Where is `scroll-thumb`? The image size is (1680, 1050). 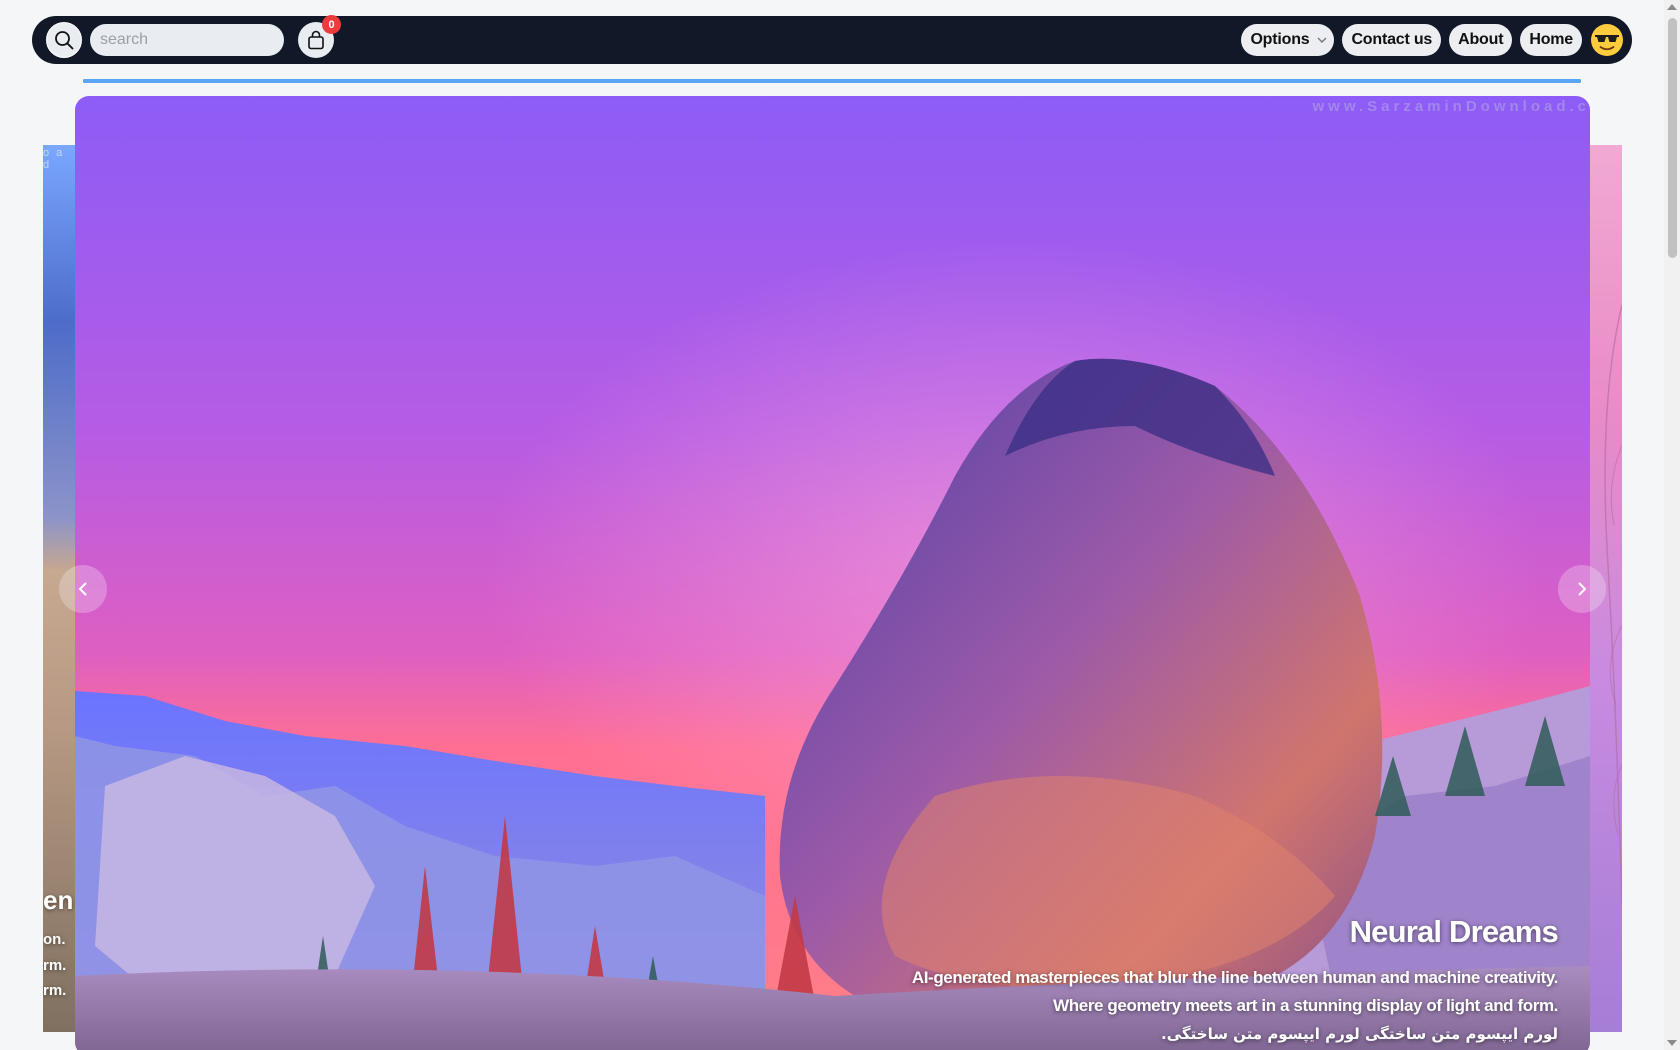
scroll-thumb is located at coordinates (1672, 138).